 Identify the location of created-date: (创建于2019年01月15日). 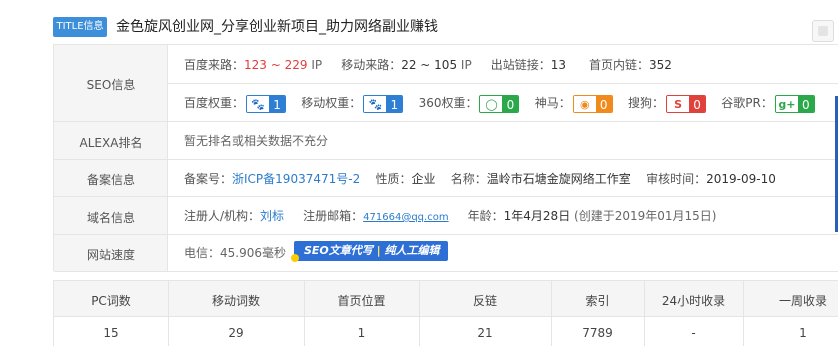
(645, 216).